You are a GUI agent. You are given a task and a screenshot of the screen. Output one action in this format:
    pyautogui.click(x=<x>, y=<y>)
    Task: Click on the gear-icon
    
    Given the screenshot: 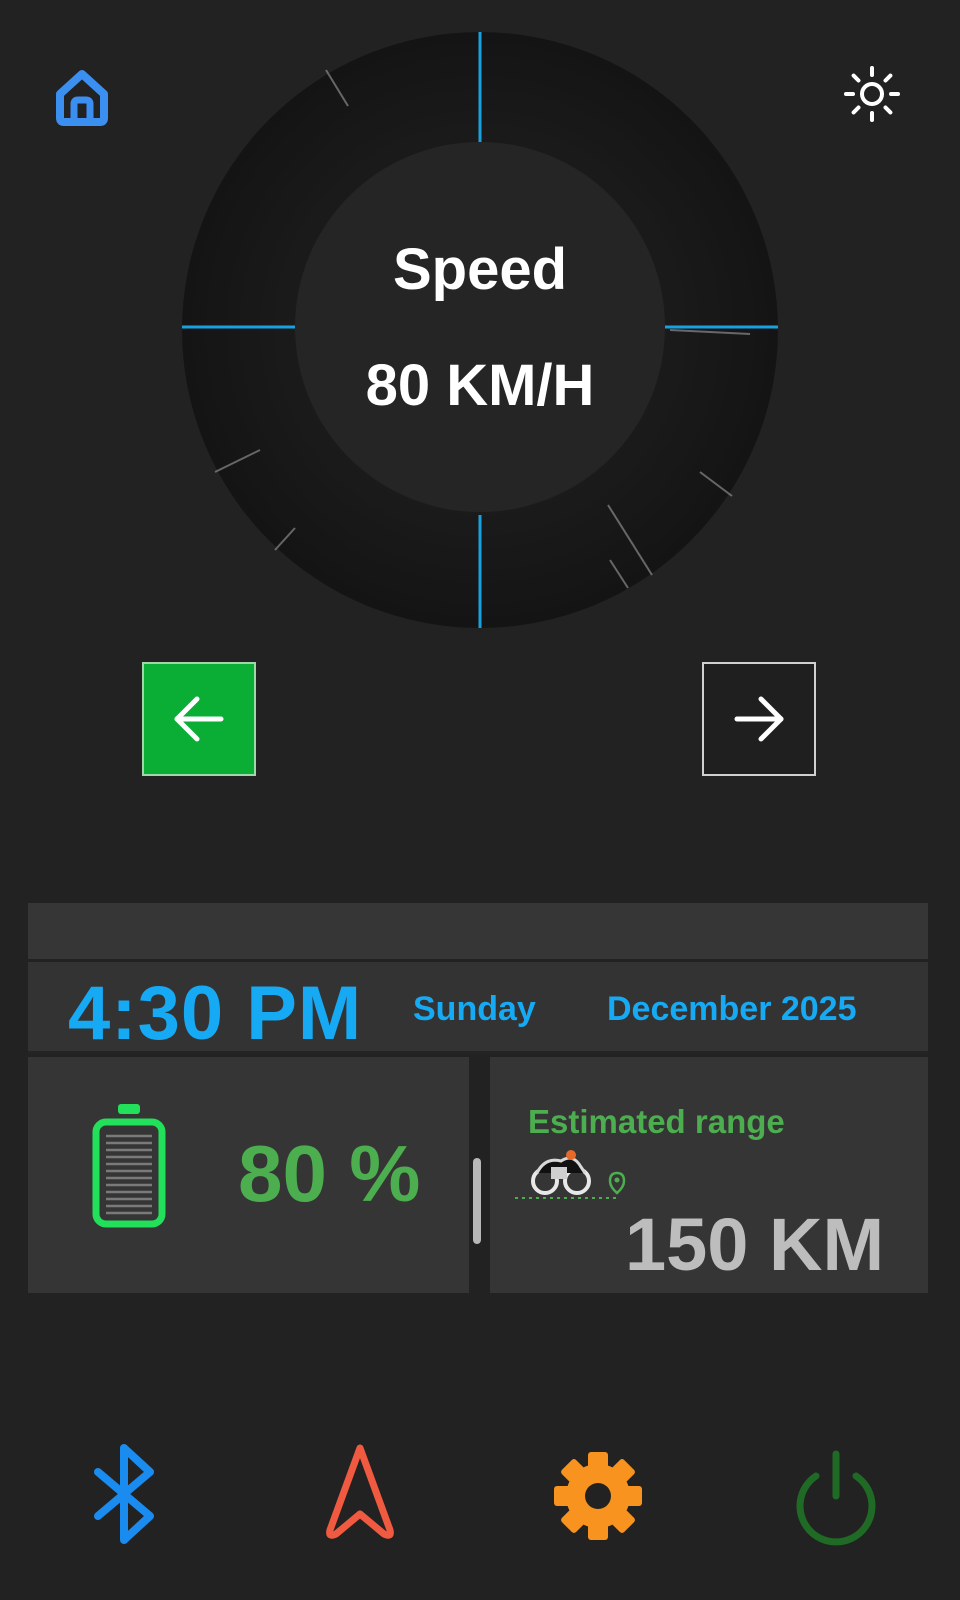 What is the action you would take?
    pyautogui.click(x=598, y=1496)
    